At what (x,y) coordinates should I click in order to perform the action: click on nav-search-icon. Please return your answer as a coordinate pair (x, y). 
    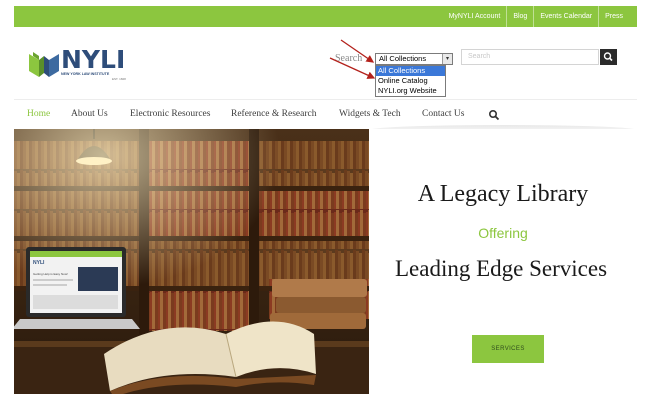
    Looking at the image, I should click on (494, 115).